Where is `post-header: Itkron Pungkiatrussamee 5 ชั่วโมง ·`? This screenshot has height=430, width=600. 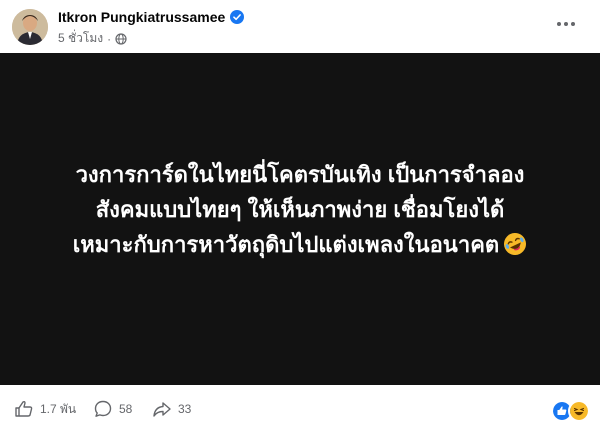 post-header: Itkron Pungkiatrussamee 5 ชั่วโมง · is located at coordinates (300, 25).